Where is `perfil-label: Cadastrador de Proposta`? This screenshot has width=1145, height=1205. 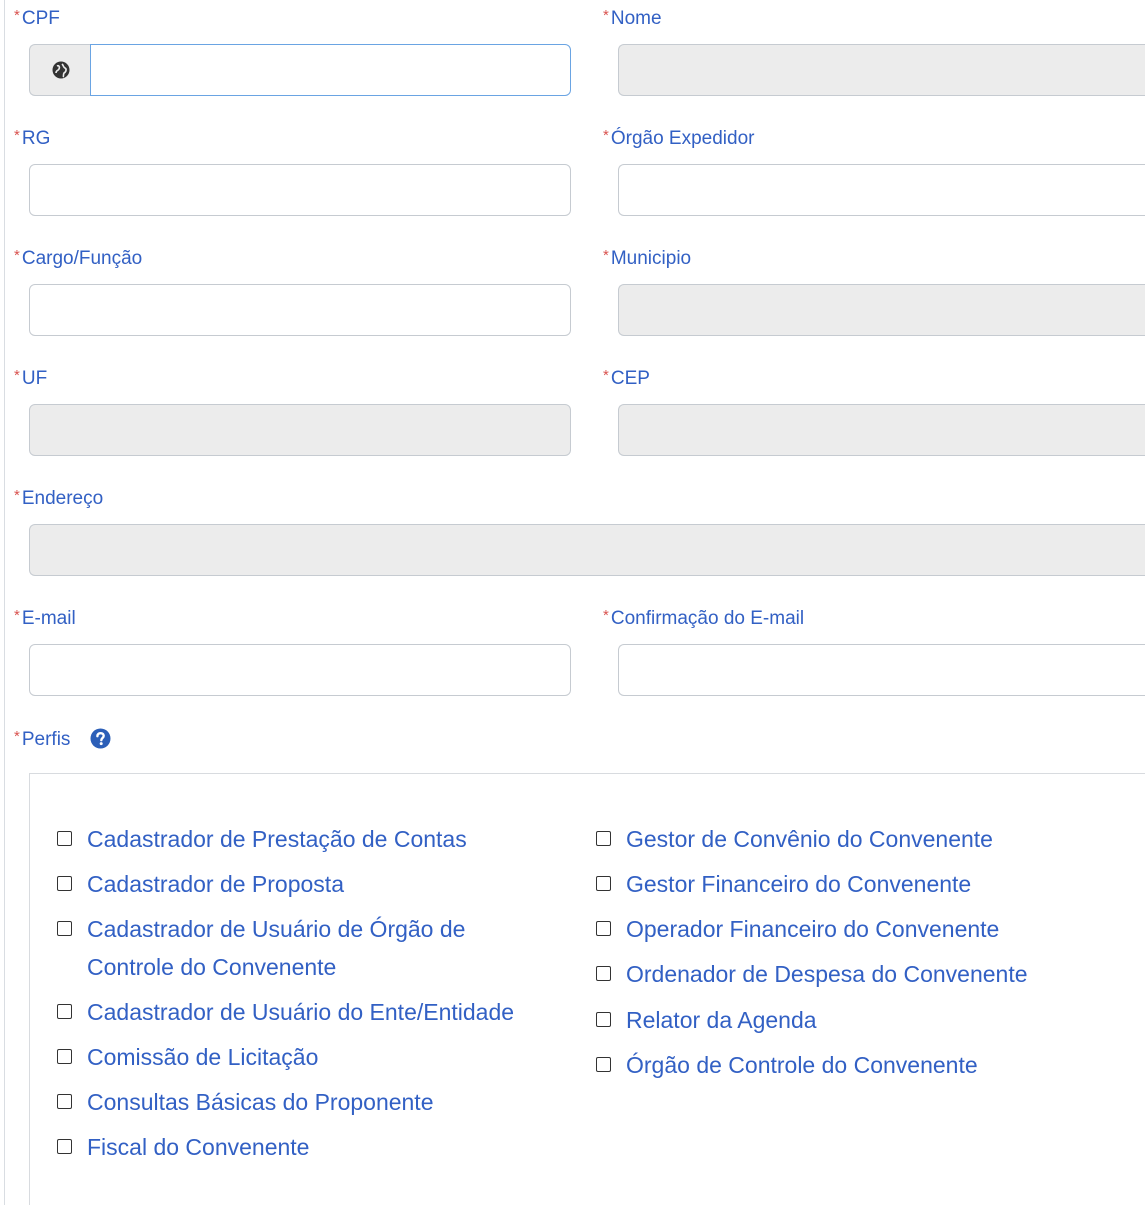
perfil-label: Cadastrador de Proposta is located at coordinates (215, 884).